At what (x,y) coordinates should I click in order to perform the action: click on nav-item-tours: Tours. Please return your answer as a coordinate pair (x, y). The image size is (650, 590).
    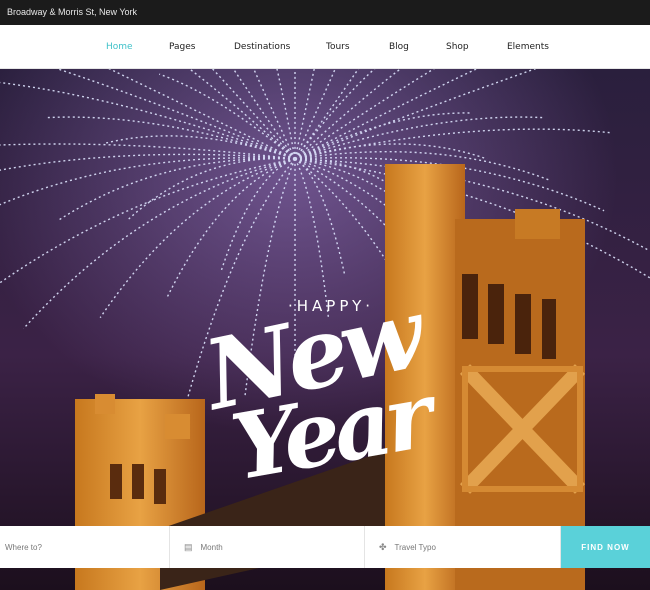
    Looking at the image, I should click on (338, 47).